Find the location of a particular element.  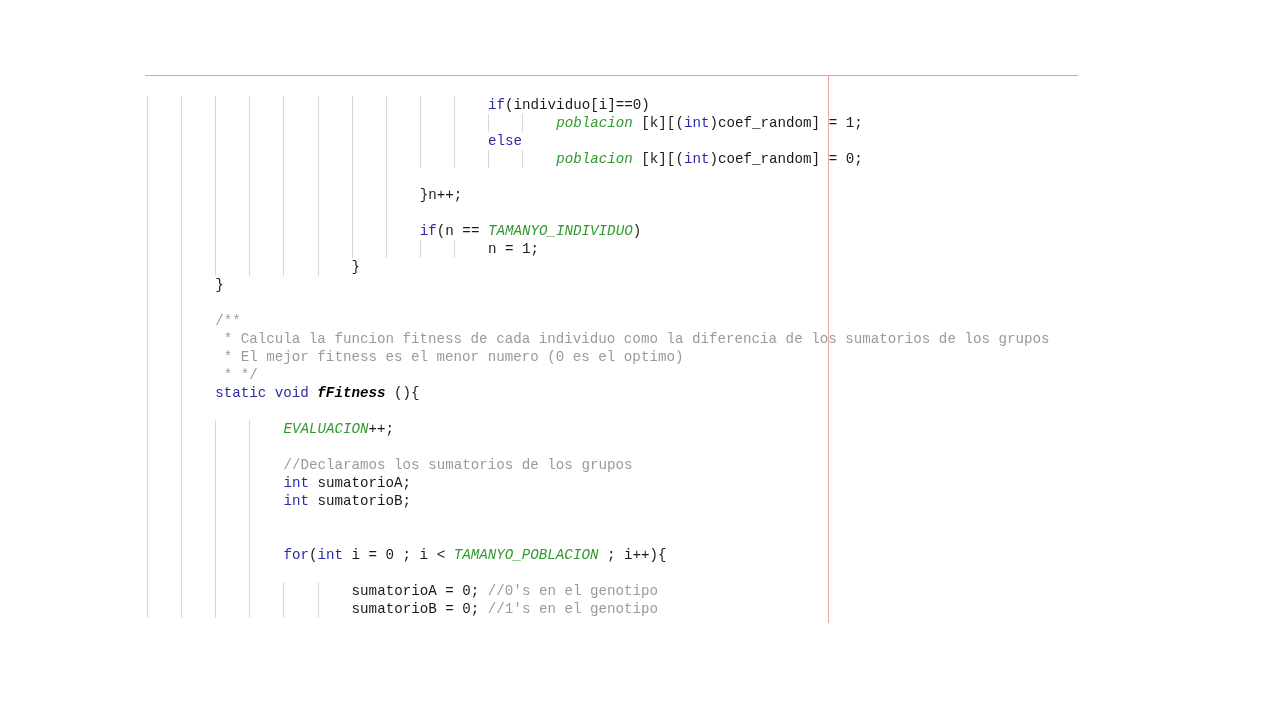

code-line: sumatorioB = 0; //1's en el genotipo is located at coordinates (505, 609).